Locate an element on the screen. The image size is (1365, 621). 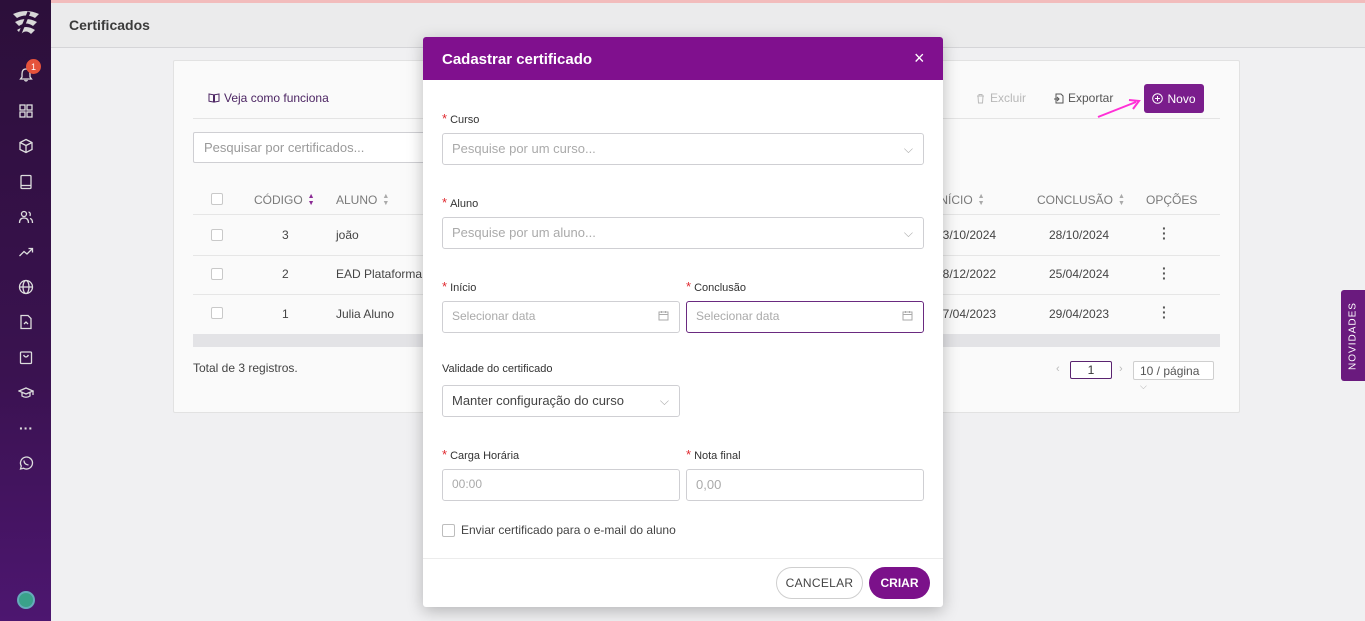
column-header-conclusao: CONCLUSÃO ▲ ▼ is located at coordinates (1081, 200).